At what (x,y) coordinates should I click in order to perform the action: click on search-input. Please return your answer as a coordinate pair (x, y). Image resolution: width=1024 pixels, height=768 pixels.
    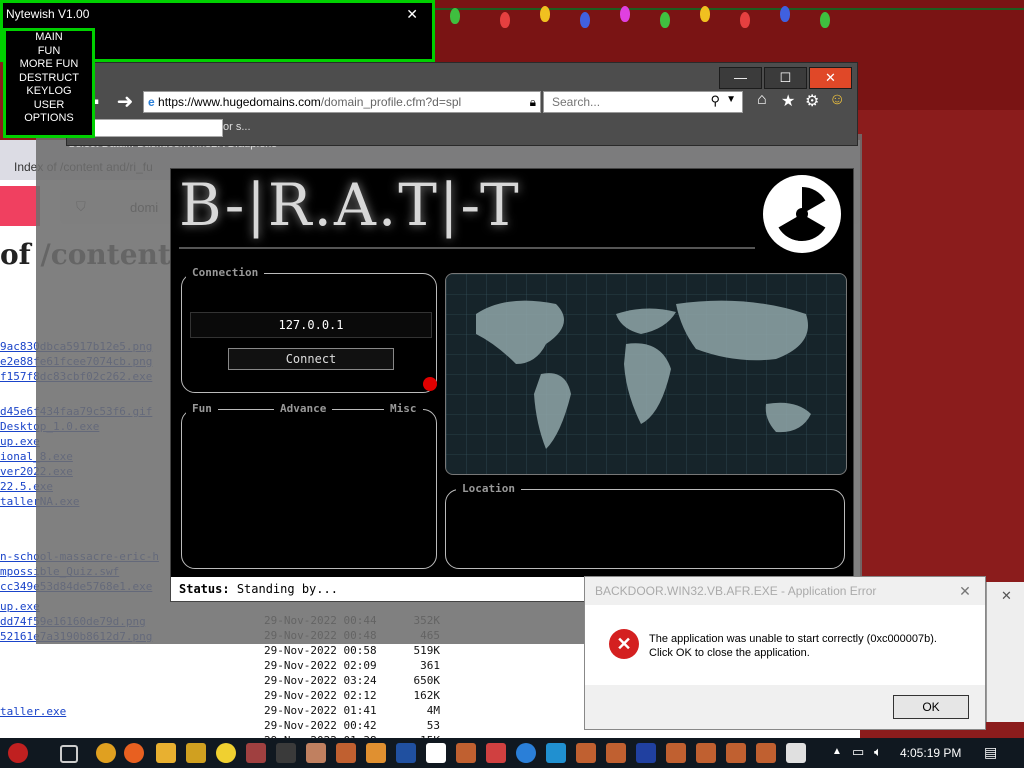
    Looking at the image, I should click on (627, 102).